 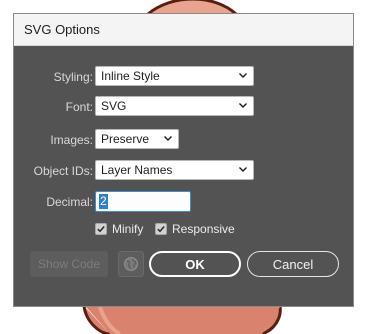 I want to click on images-label: Images:, so click(x=71, y=140).